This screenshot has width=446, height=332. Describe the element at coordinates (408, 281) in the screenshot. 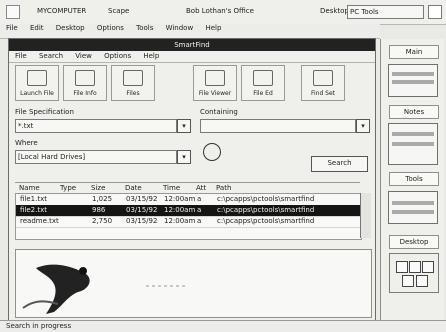

I see `mini-icon-bottom-left` at that location.